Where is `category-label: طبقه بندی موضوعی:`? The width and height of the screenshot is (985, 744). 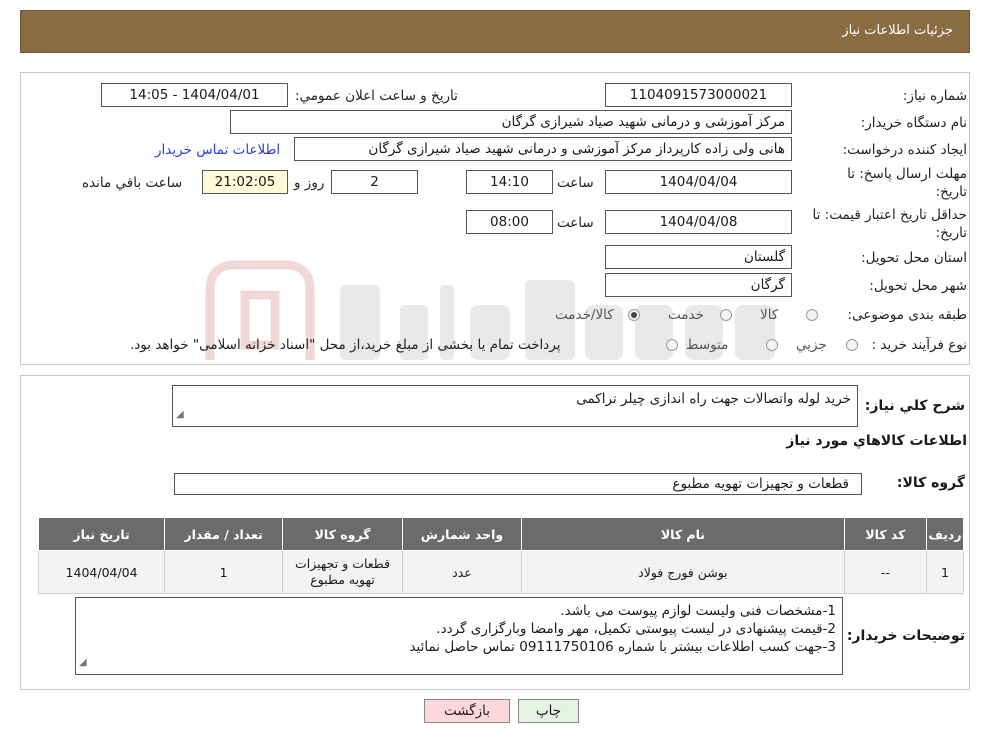 category-label: طبقه بندی موضوعی: is located at coordinates (907, 315).